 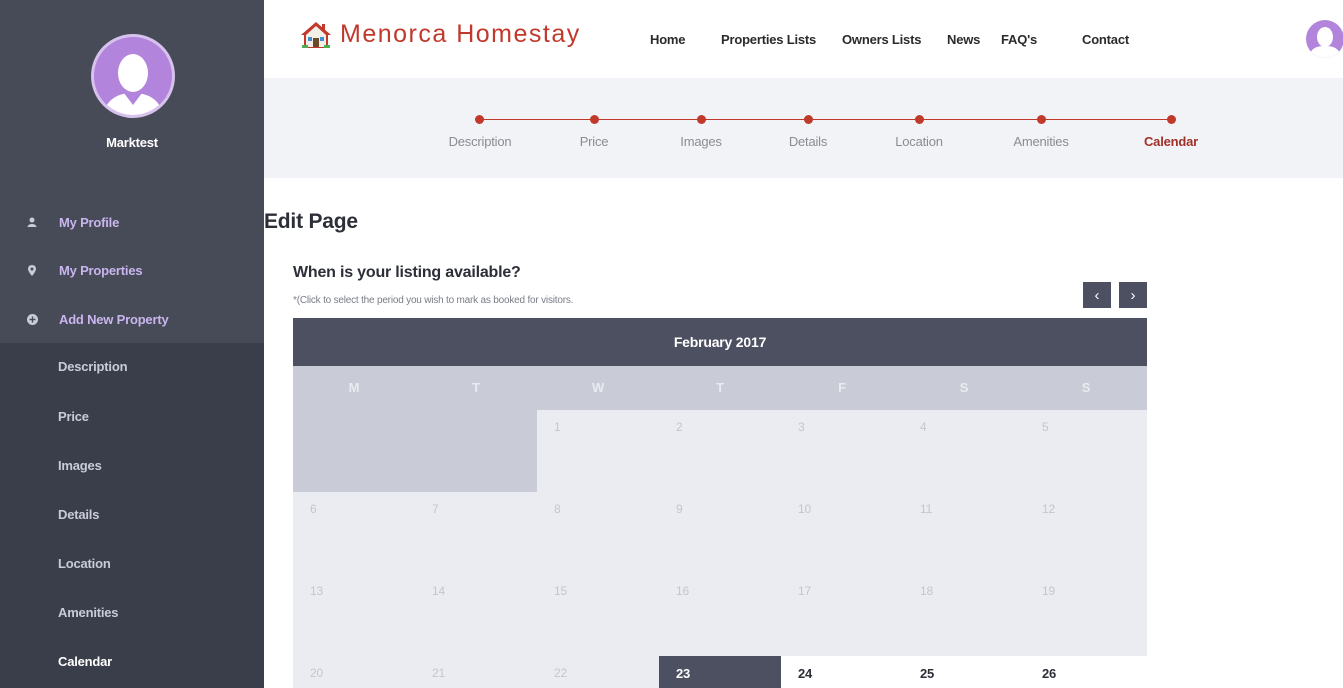 I want to click on sidebar-item-label: My Profile, so click(x=89, y=222).